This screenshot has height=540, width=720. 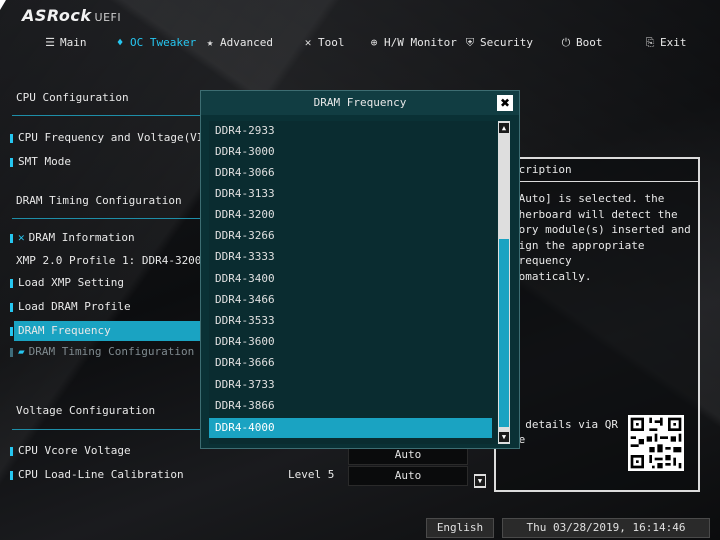 I want to click on option-item: DDR4-3066, so click(x=350, y=173).